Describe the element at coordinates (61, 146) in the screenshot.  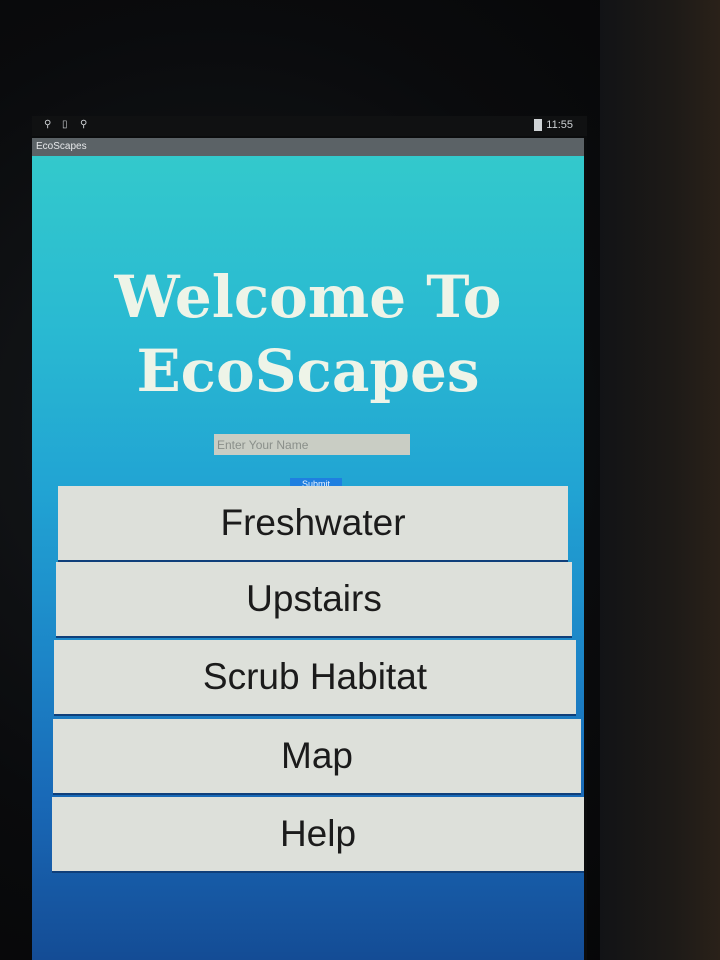
I see `app-title: EcoScapes` at that location.